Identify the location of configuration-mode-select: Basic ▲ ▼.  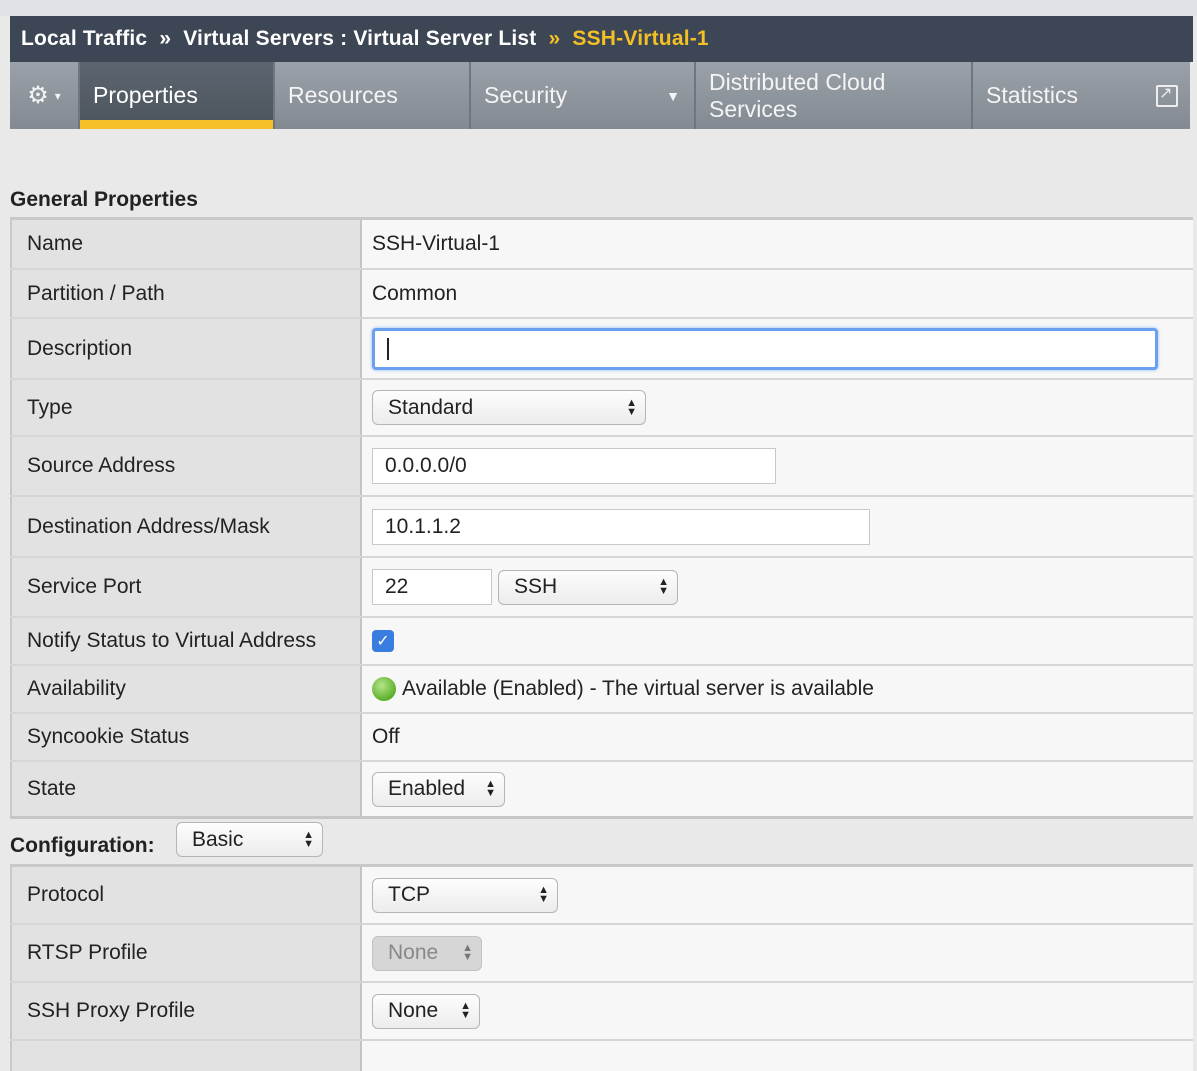
(249, 839).